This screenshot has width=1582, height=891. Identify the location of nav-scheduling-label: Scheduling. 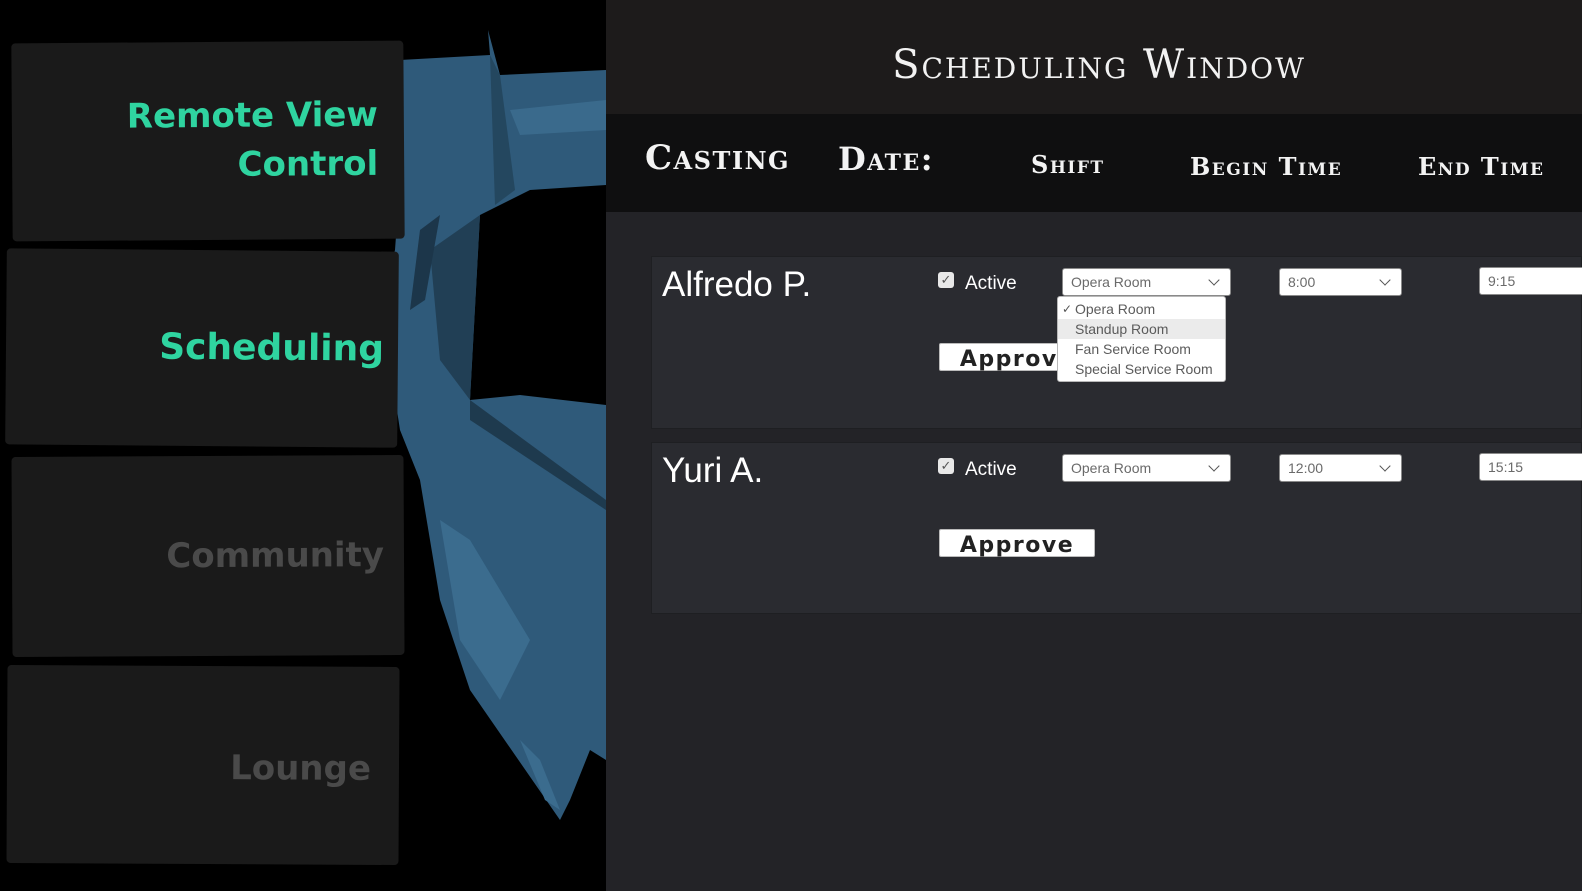
(272, 348).